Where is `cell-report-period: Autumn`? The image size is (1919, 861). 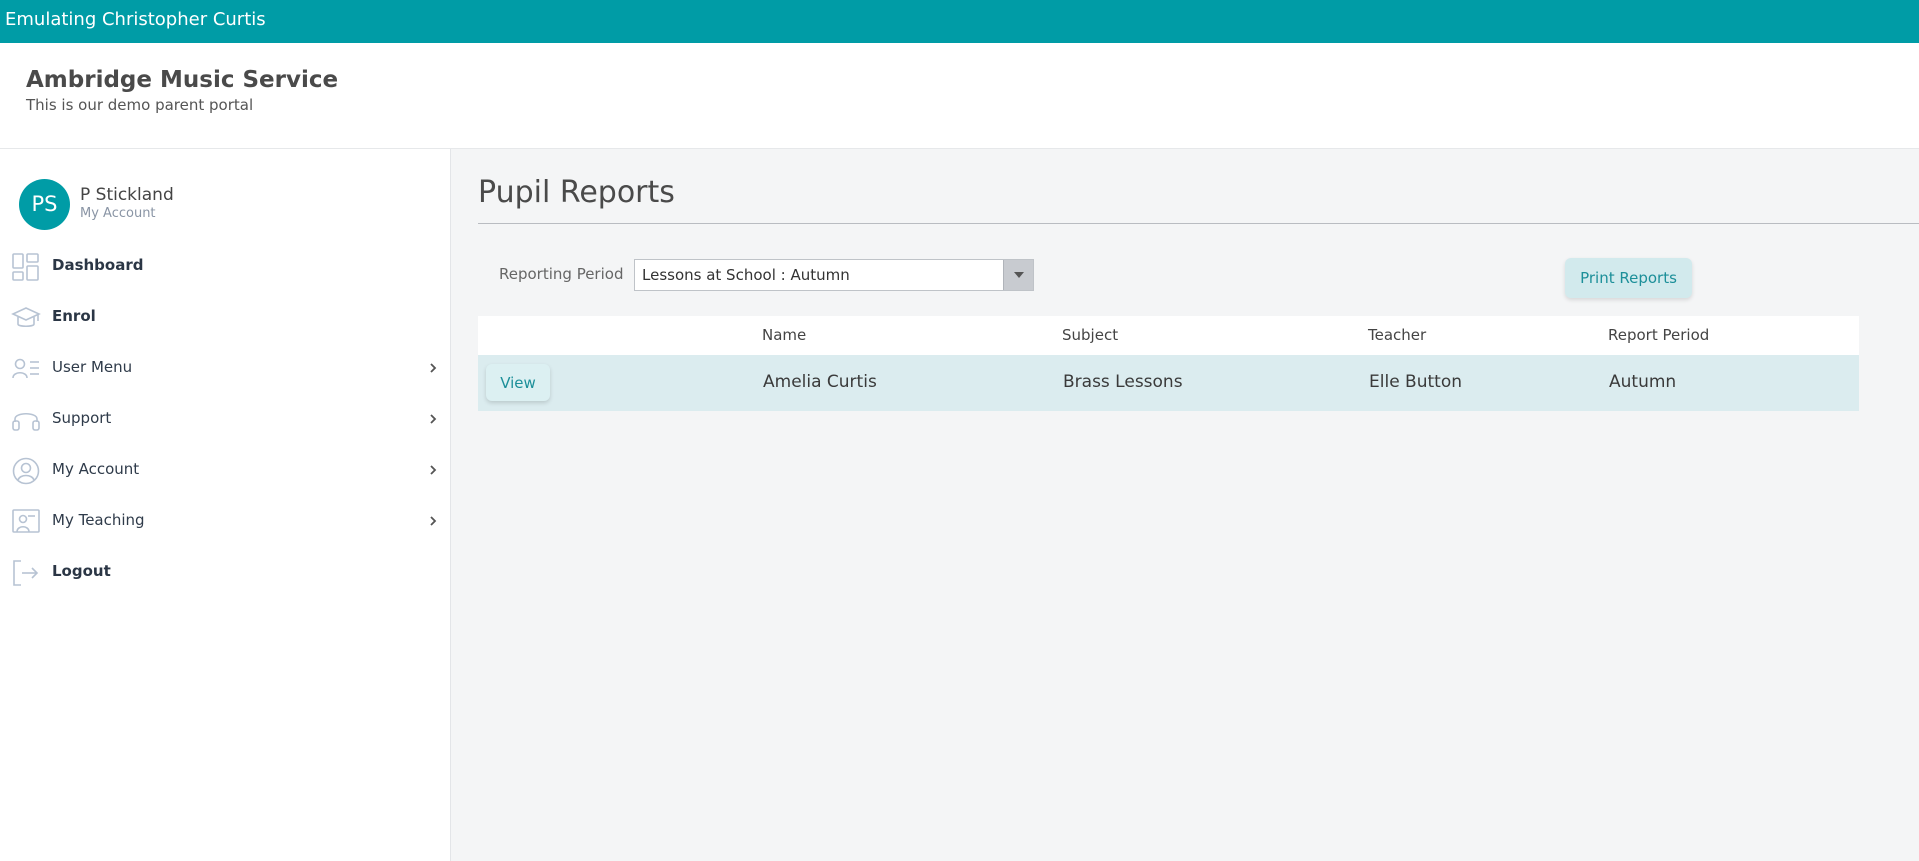
cell-report-period: Autumn is located at coordinates (1643, 382).